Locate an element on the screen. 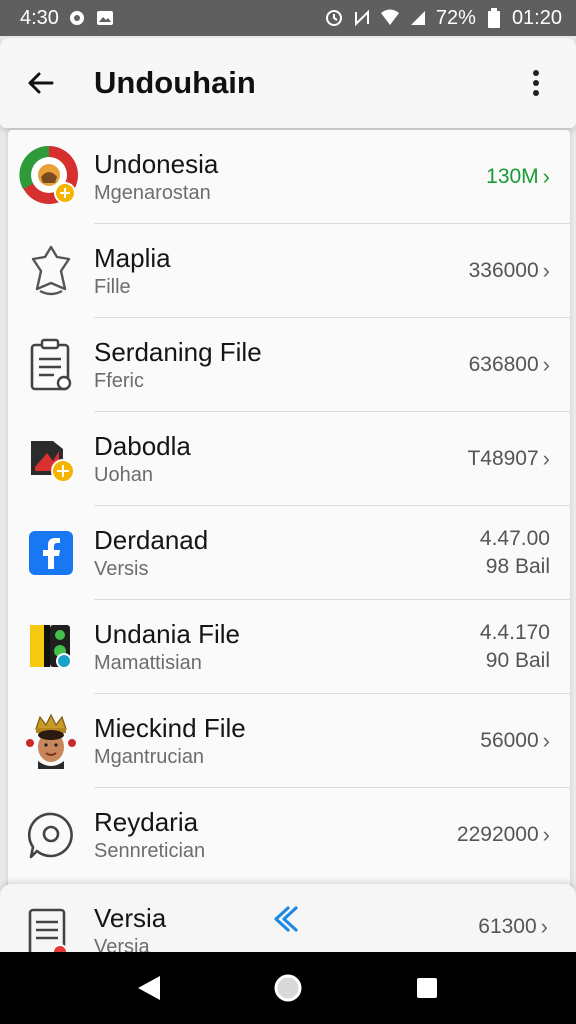 The image size is (576, 1024). nav-back-button is located at coordinates (149, 988).